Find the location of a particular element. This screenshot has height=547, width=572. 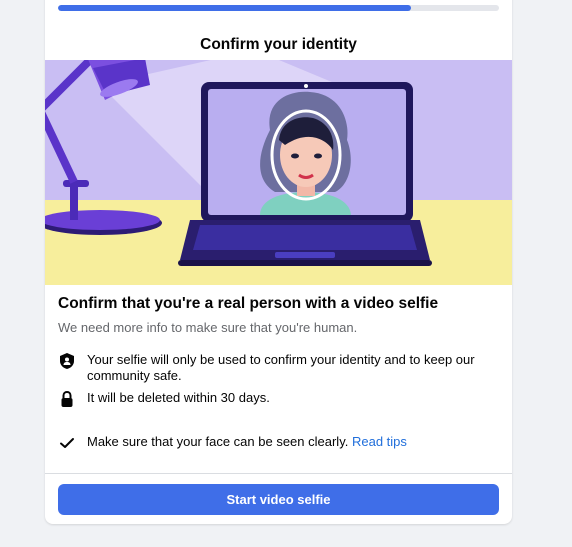

dialog-title: Confirm your identity is located at coordinates (278, 44).